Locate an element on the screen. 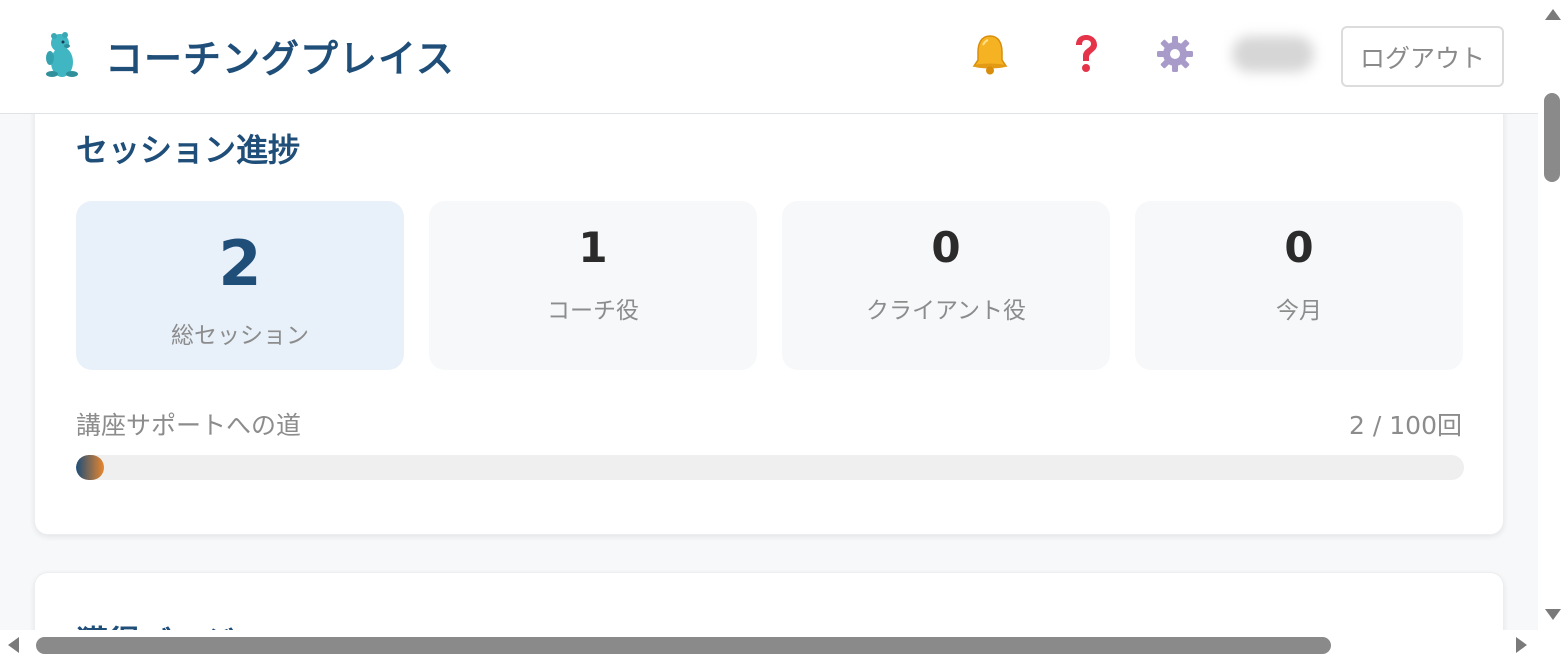  otter-mascot-icon is located at coordinates (62, 55).